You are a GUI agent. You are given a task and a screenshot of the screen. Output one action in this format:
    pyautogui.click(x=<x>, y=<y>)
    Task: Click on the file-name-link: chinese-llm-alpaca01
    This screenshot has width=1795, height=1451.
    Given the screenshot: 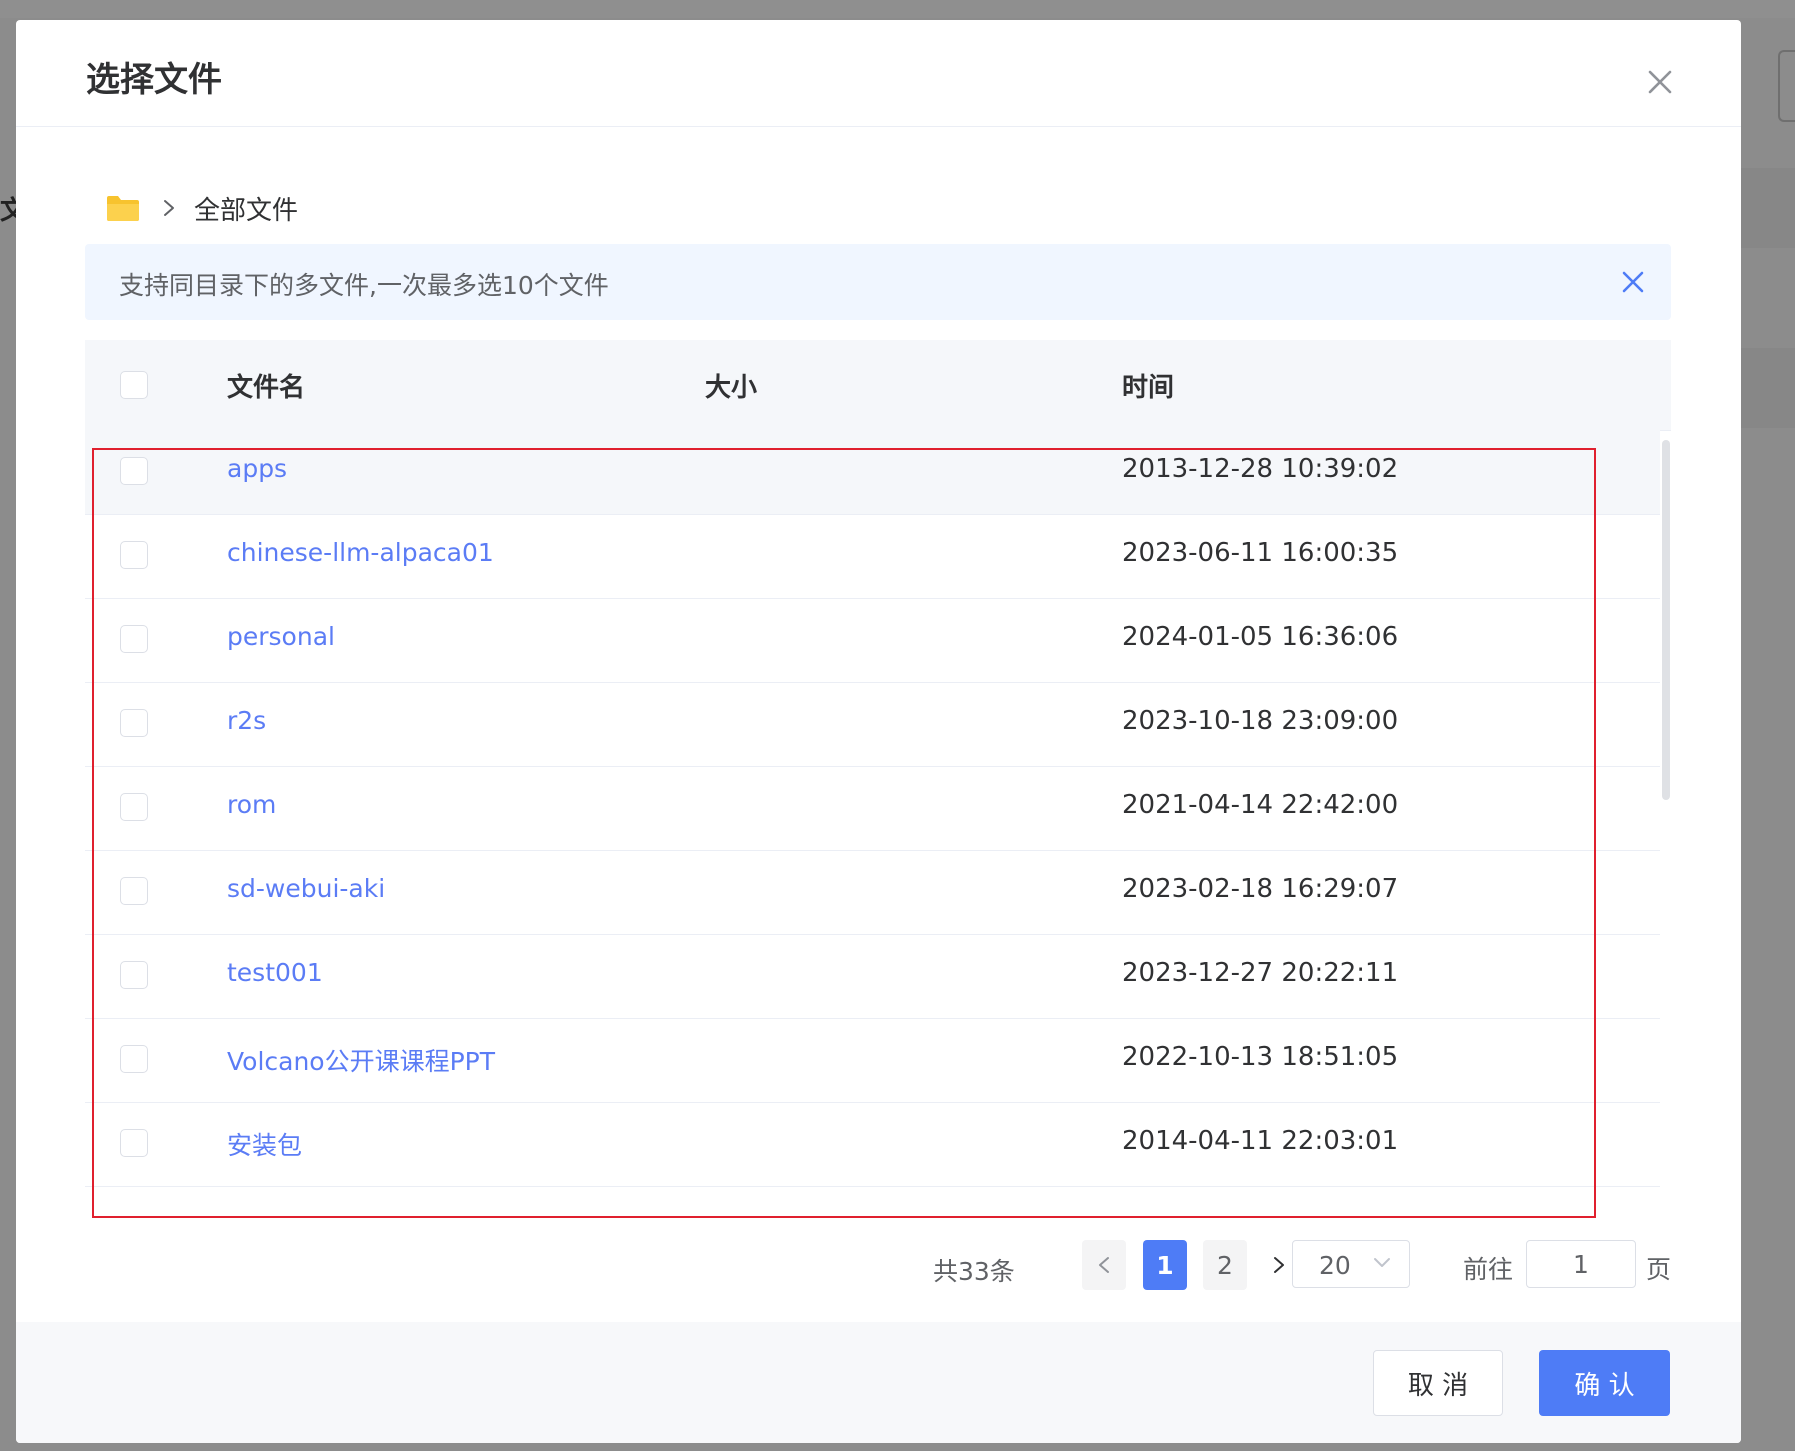 What is the action you would take?
    pyautogui.click(x=360, y=552)
    